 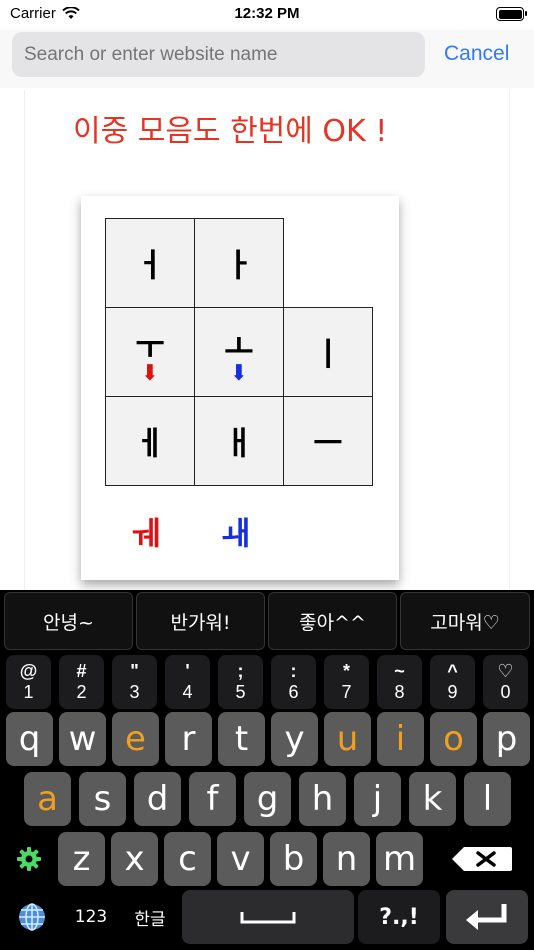 What do you see at coordinates (82, 739) in the screenshot?
I see `key-w: w` at bounding box center [82, 739].